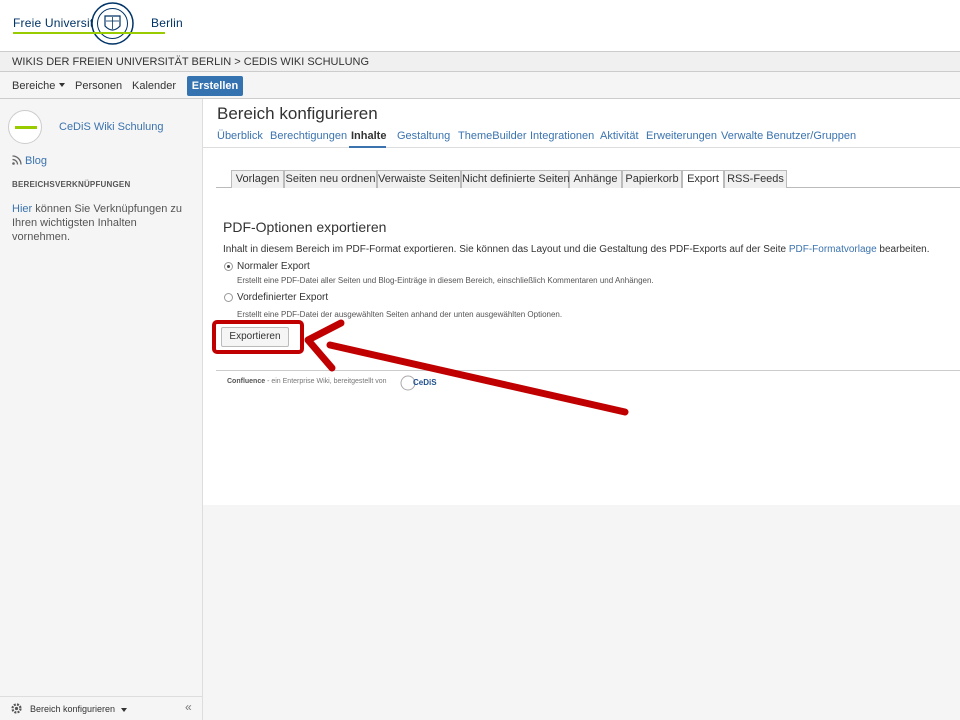 The image size is (960, 720). Describe the element at coordinates (419, 179) in the screenshot. I see `tab-orphaned-pages: Verwaiste Seiten` at that location.